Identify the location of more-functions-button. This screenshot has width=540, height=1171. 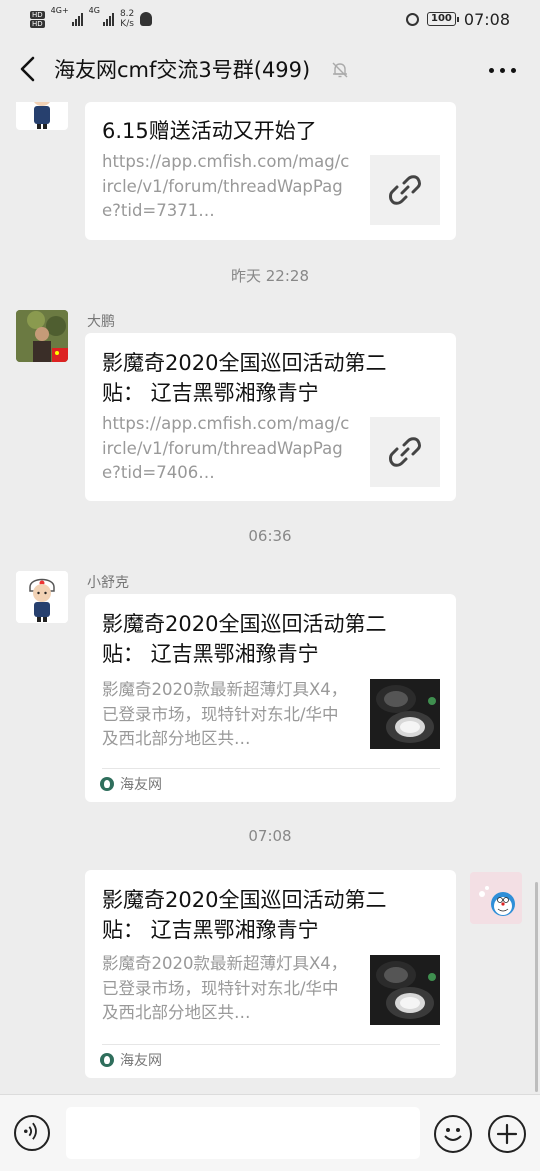
(507, 1134).